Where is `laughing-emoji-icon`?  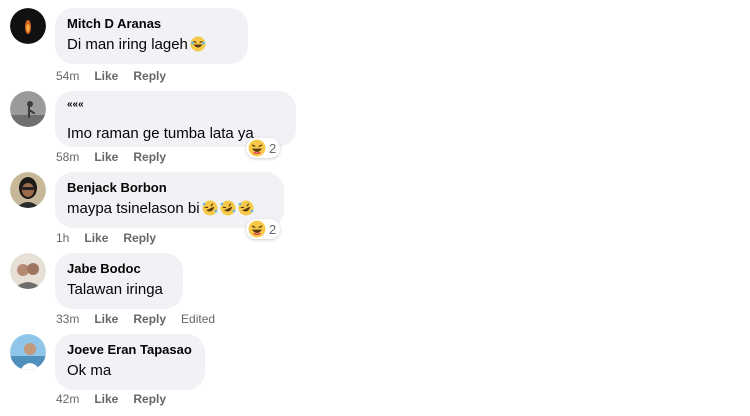
laughing-emoji-icon is located at coordinates (198, 44).